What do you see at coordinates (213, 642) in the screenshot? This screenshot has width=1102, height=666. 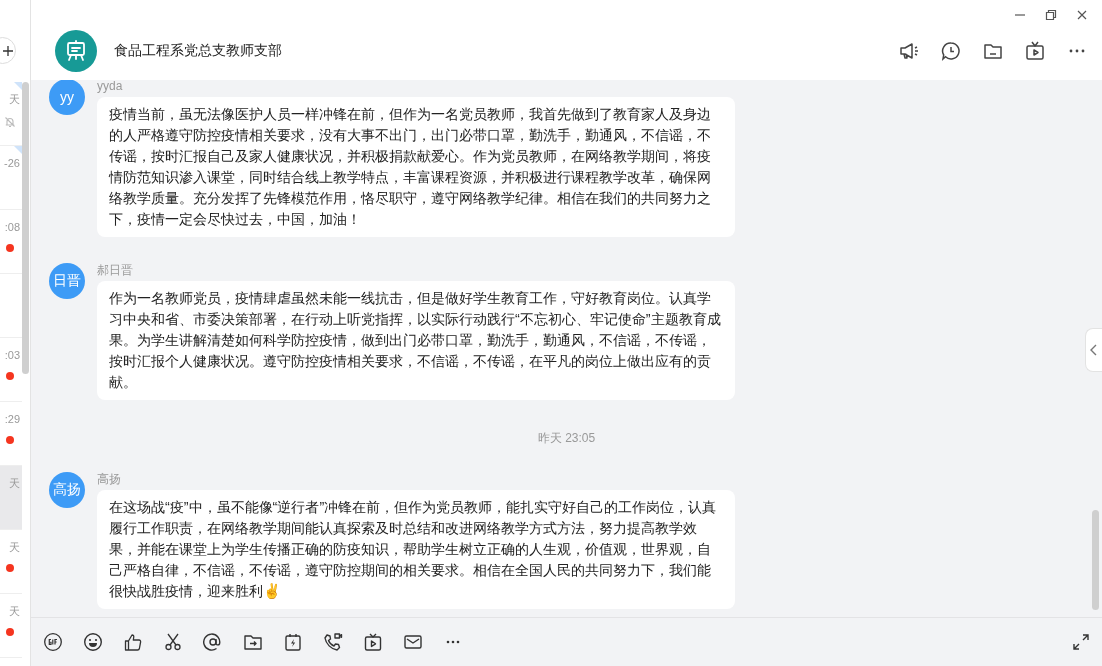 I see `at-icon` at bounding box center [213, 642].